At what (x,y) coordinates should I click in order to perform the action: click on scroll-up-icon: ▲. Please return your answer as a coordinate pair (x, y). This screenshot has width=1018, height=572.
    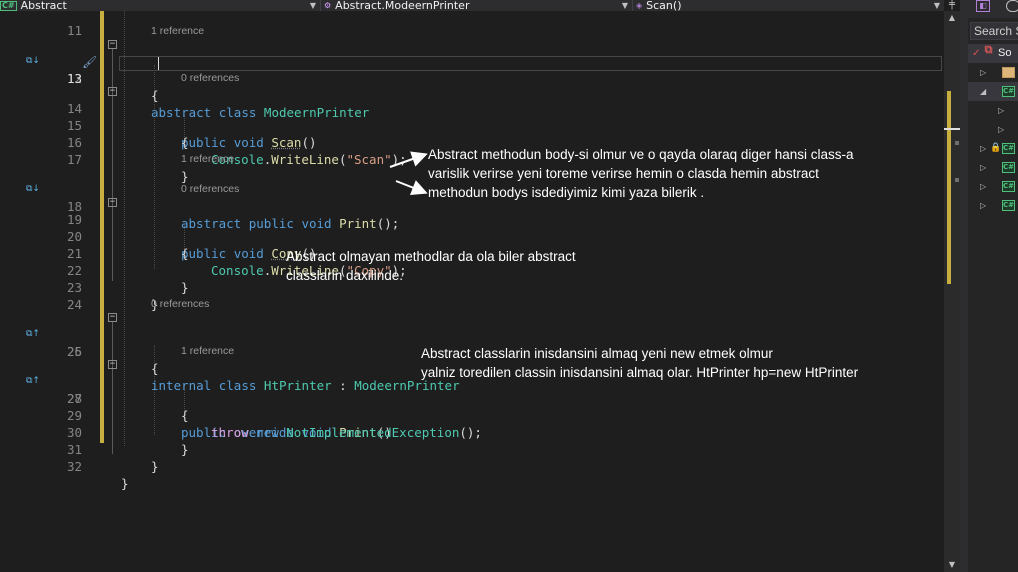
    Looking at the image, I should click on (952, 18).